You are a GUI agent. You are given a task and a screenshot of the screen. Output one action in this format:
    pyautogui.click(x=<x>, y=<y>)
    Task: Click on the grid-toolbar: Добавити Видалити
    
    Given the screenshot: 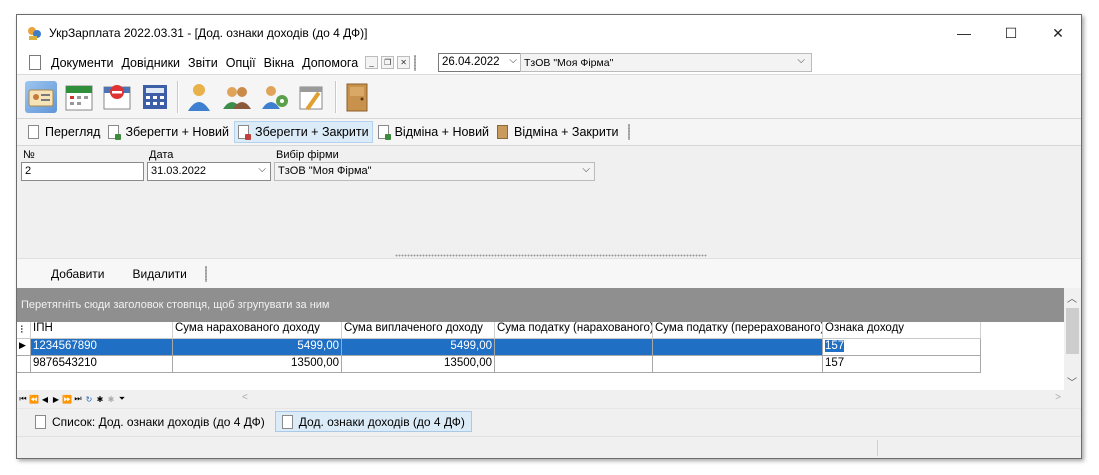 What is the action you would take?
    pyautogui.click(x=549, y=273)
    